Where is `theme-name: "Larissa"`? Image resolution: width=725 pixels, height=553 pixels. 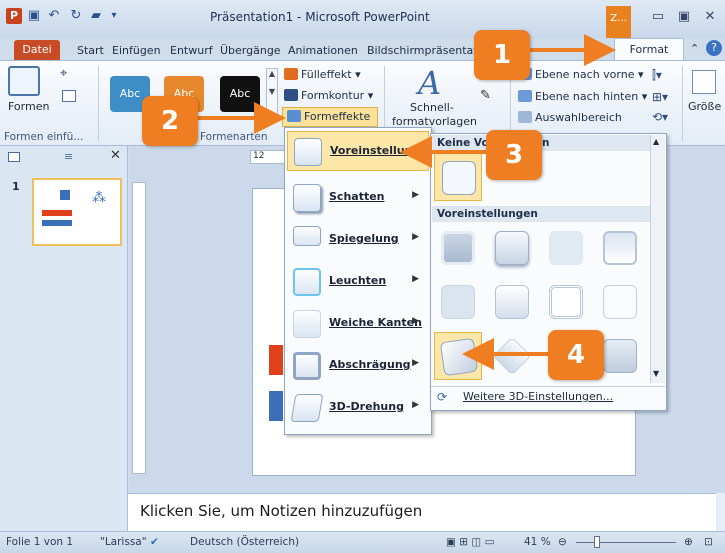 theme-name: "Larissa" is located at coordinates (123, 542).